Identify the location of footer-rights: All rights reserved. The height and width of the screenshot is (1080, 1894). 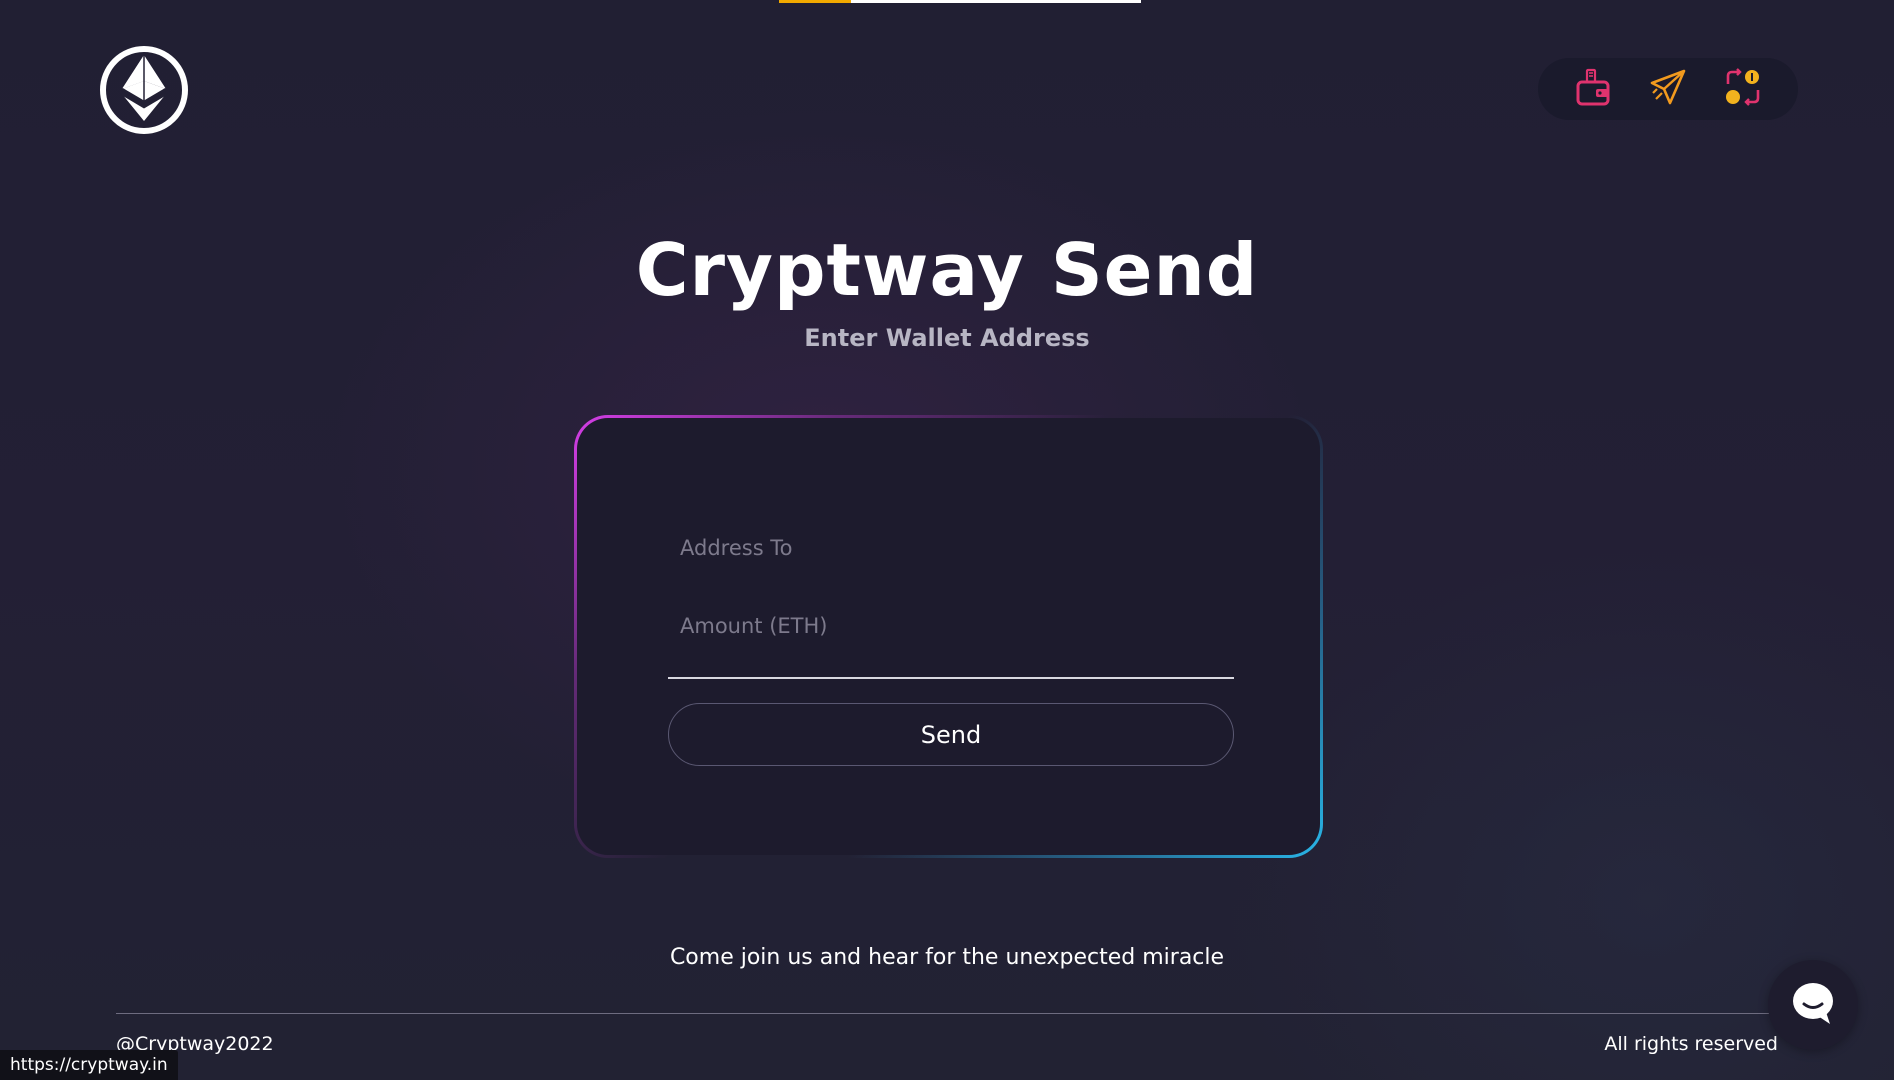
(1691, 1044).